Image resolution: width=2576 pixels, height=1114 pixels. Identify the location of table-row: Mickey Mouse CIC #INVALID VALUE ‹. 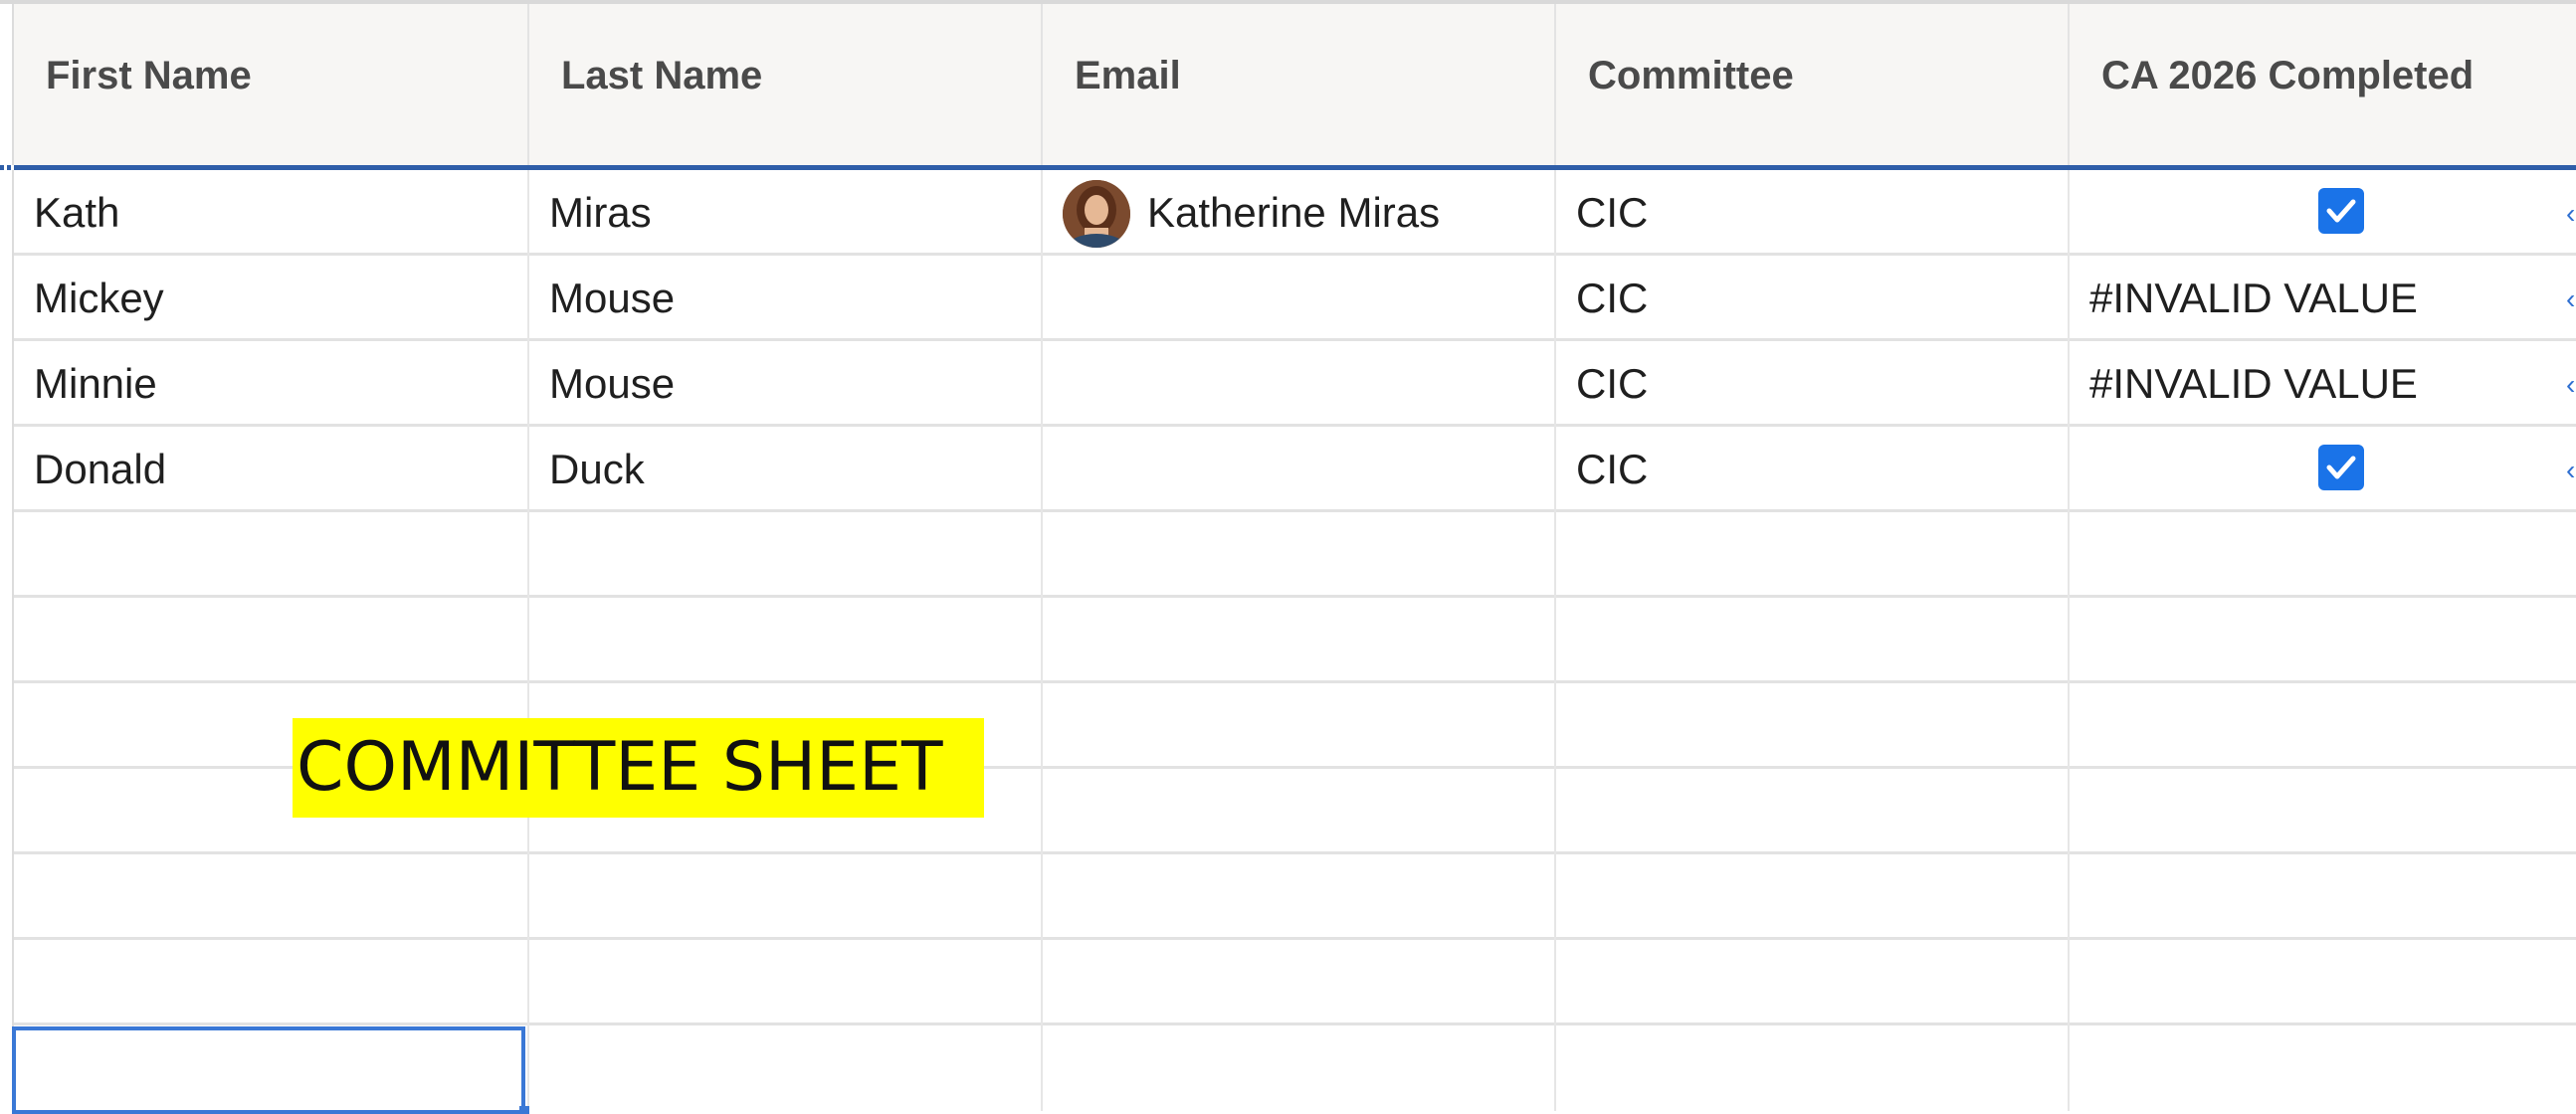
(1295, 298).